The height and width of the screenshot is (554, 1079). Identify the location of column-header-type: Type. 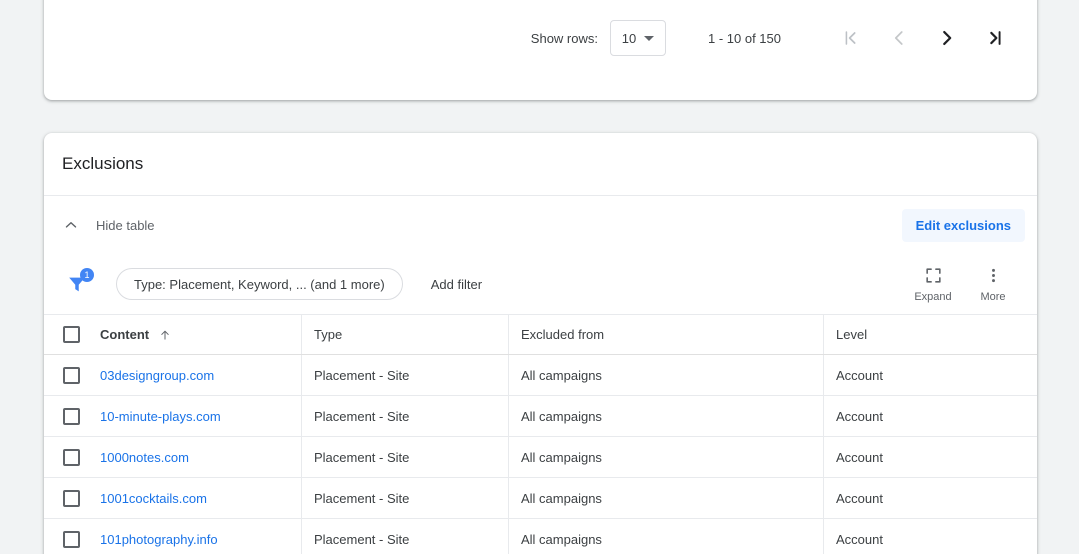
(405, 334).